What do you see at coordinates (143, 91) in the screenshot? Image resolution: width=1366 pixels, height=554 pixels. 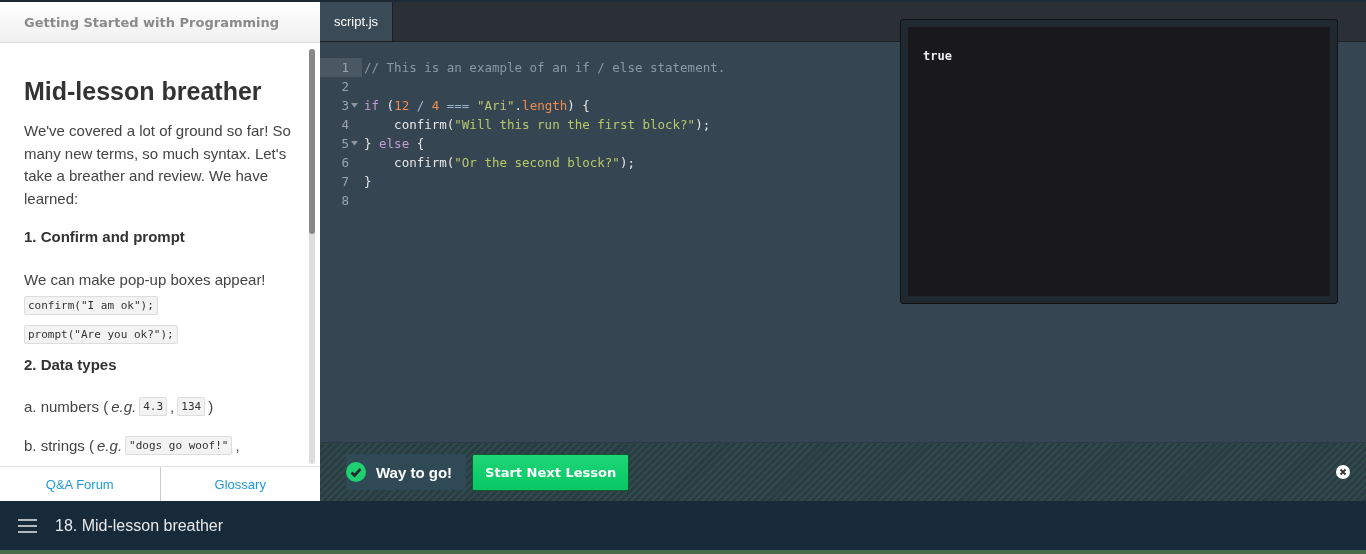 I see `lesson-title: Mid-lesson breather` at bounding box center [143, 91].